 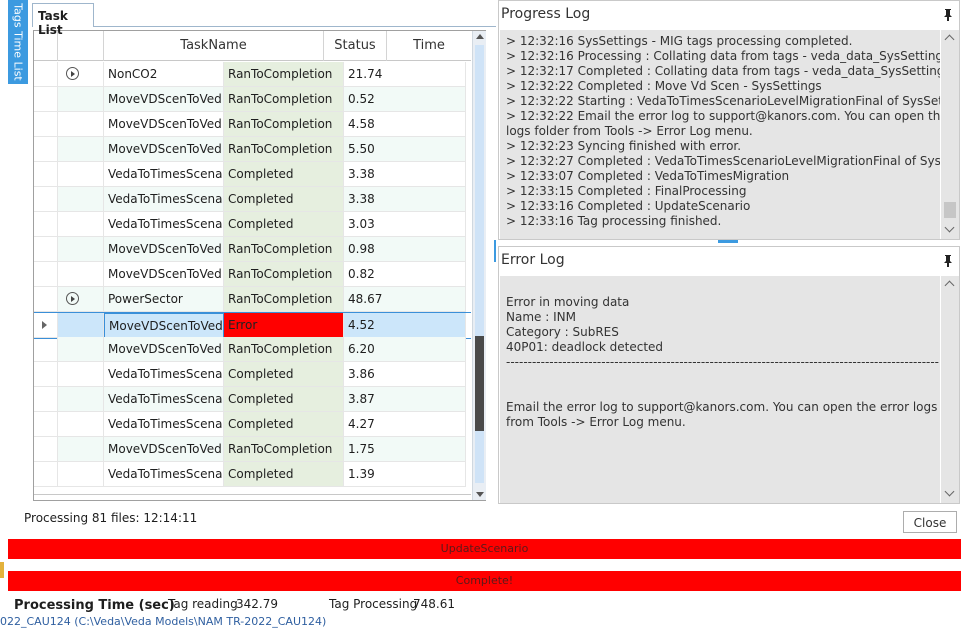 I want to click on task-time-cell: 21.74, so click(x=405, y=74).